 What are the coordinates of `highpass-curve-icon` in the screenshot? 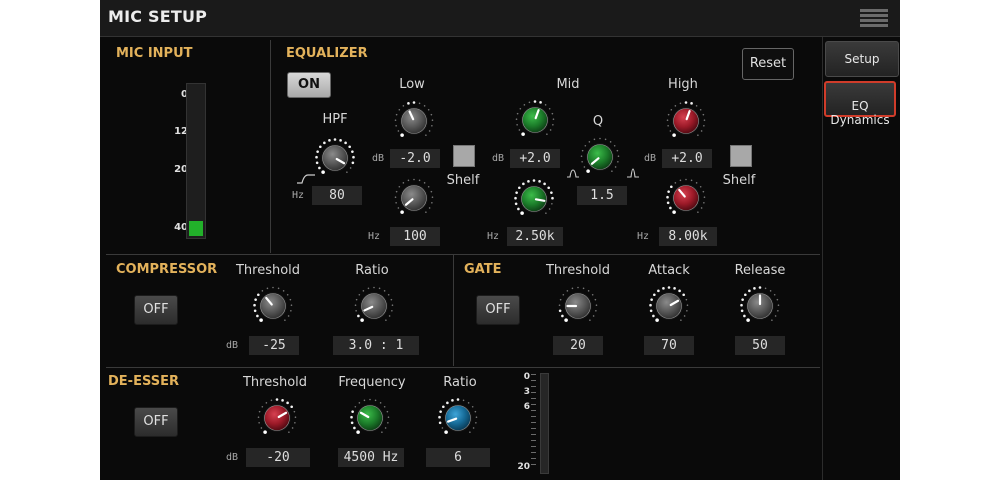 It's located at (306, 179).